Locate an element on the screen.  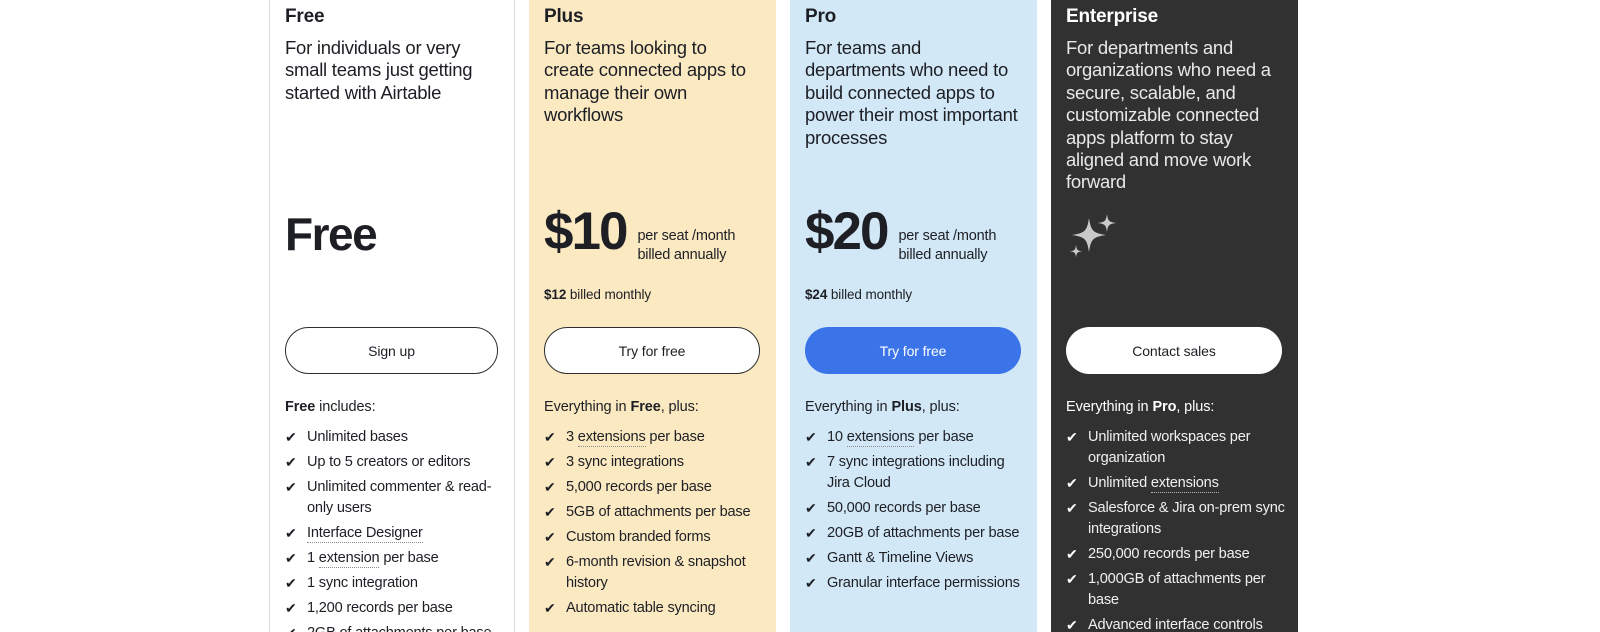
price-monthly-plus: $12 billed monthly is located at coordinates (652, 294).